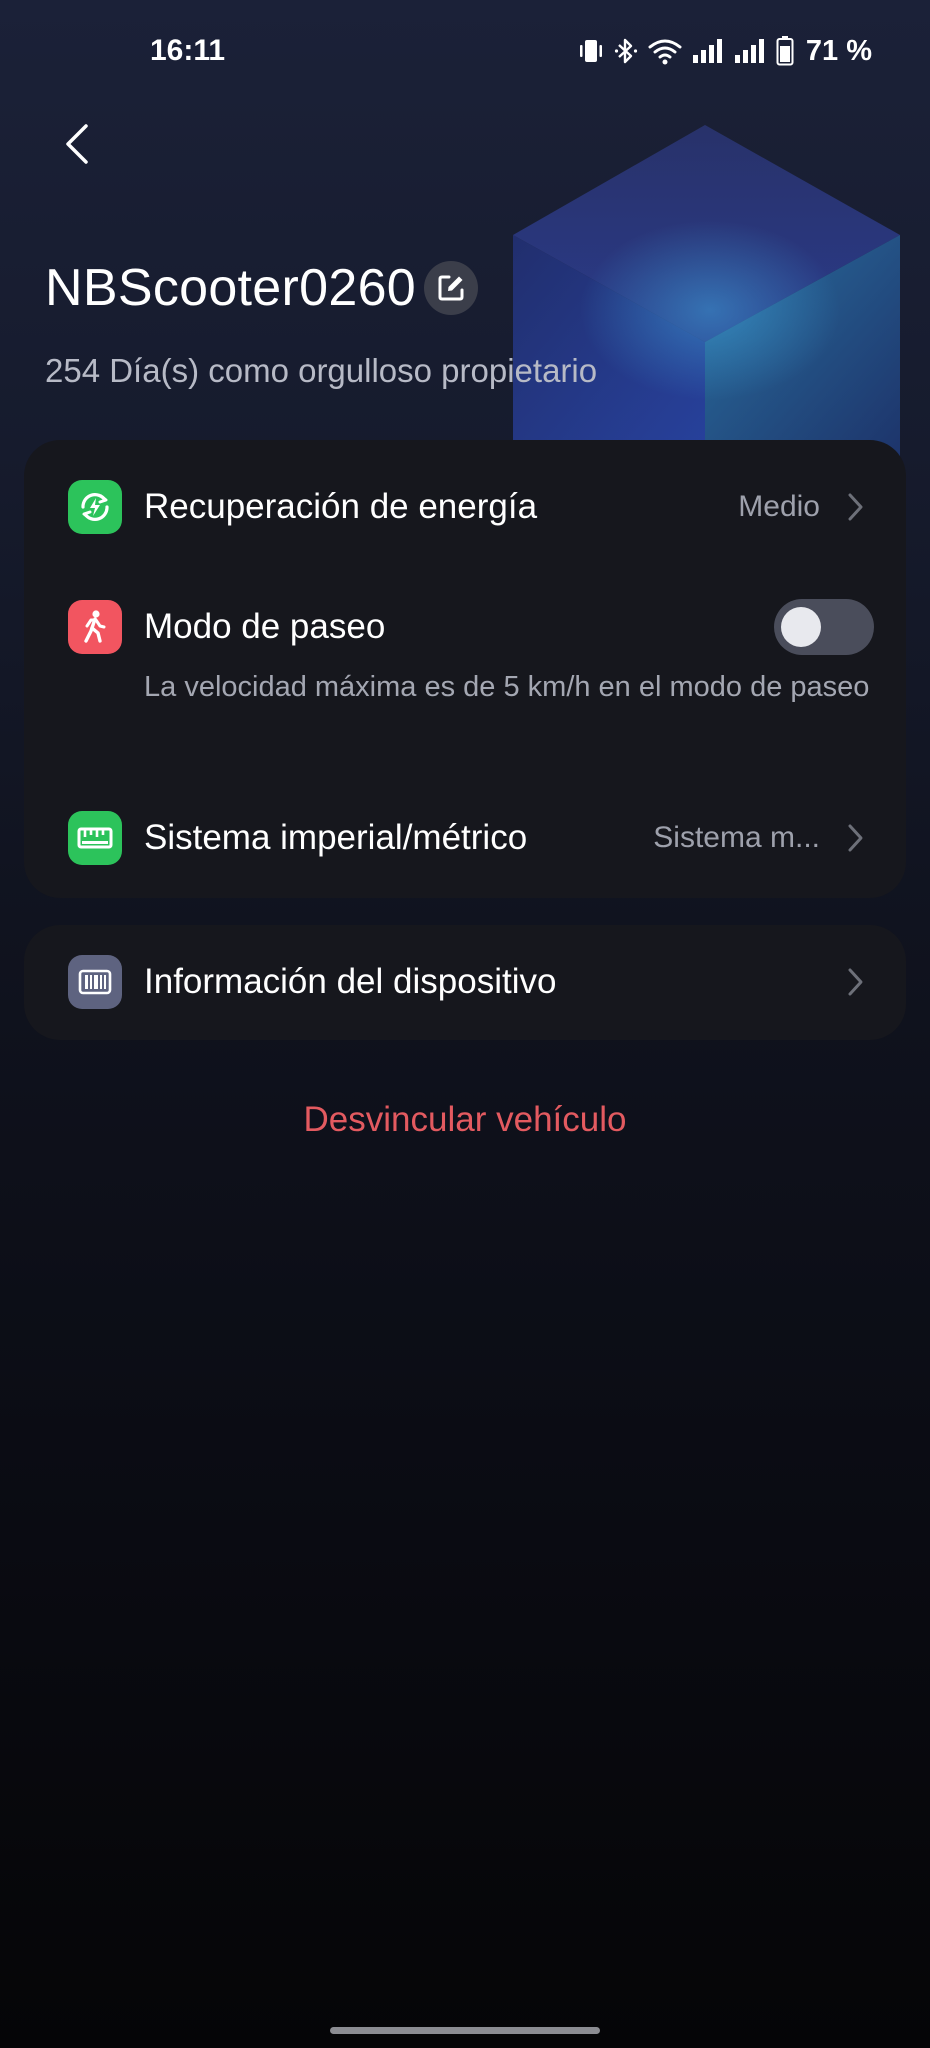 Image resolution: width=930 pixels, height=2048 pixels. What do you see at coordinates (95, 838) in the screenshot?
I see `ruler-icon` at bounding box center [95, 838].